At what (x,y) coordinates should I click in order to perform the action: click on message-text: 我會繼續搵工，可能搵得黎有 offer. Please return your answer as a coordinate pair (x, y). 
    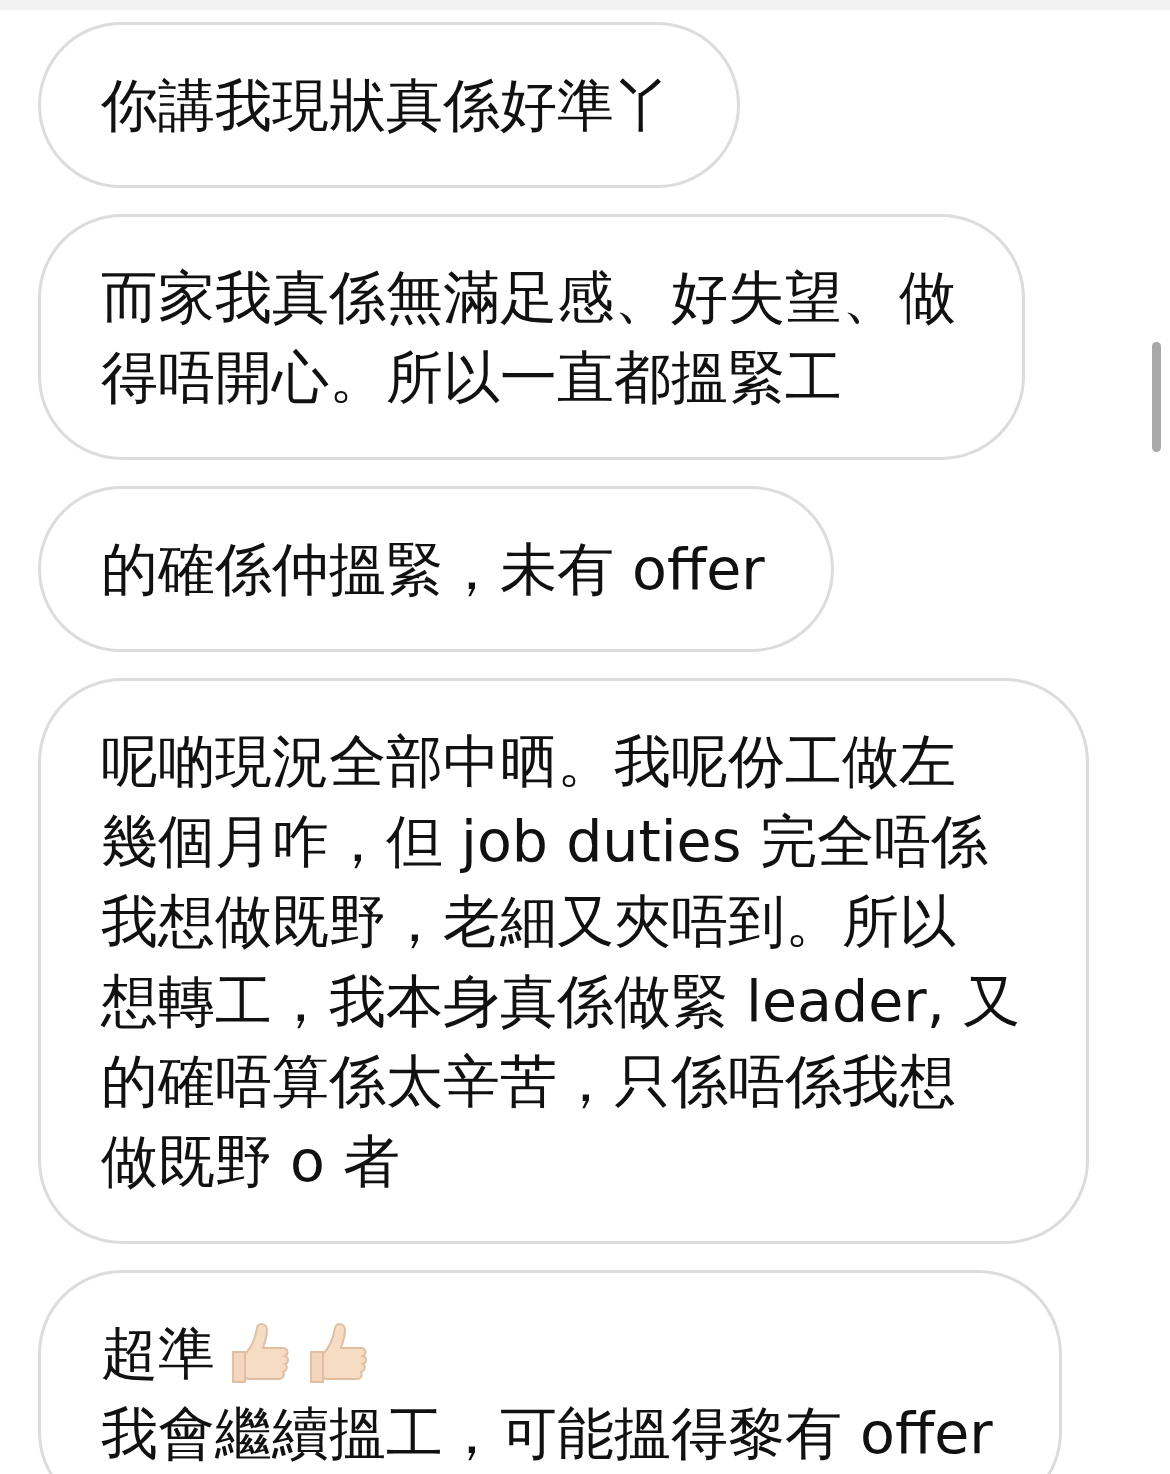
    Looking at the image, I should click on (547, 1433).